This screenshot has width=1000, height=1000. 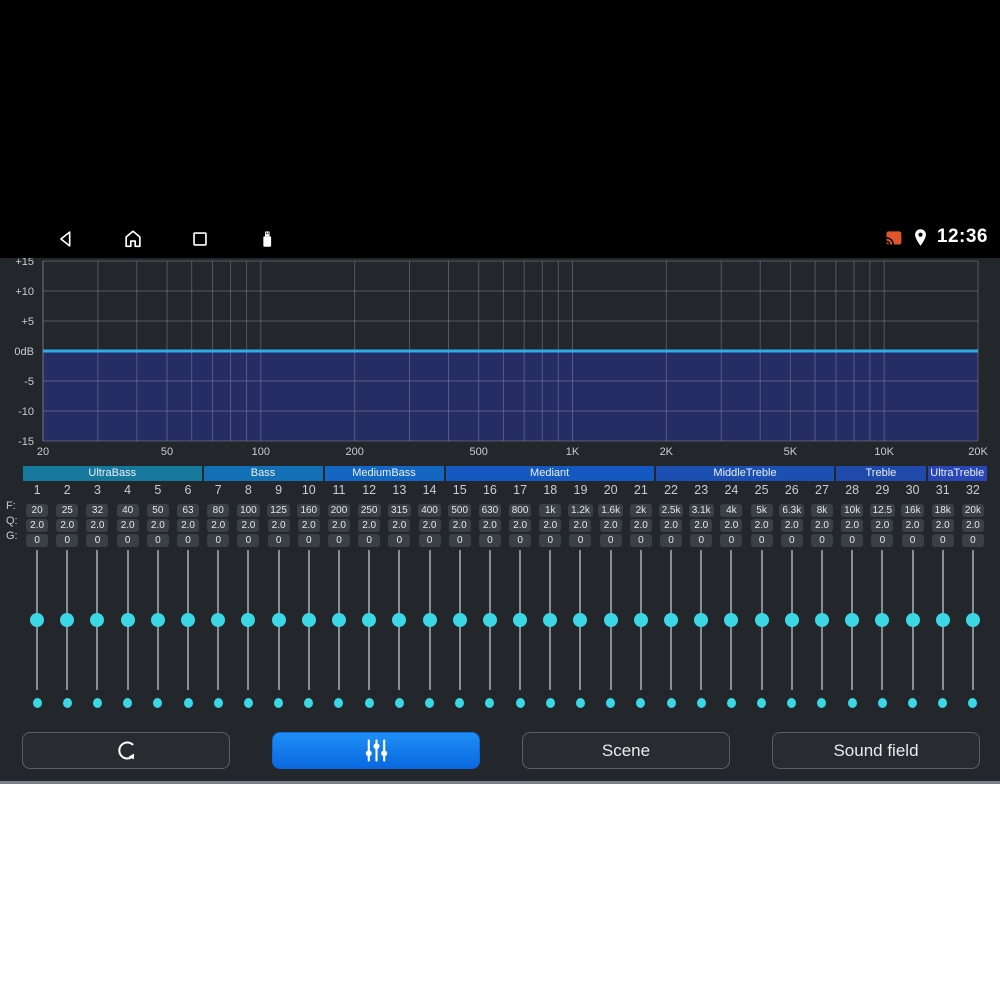 What do you see at coordinates (791, 452) in the screenshot?
I see `x-axis-tick-label: 5K` at bounding box center [791, 452].